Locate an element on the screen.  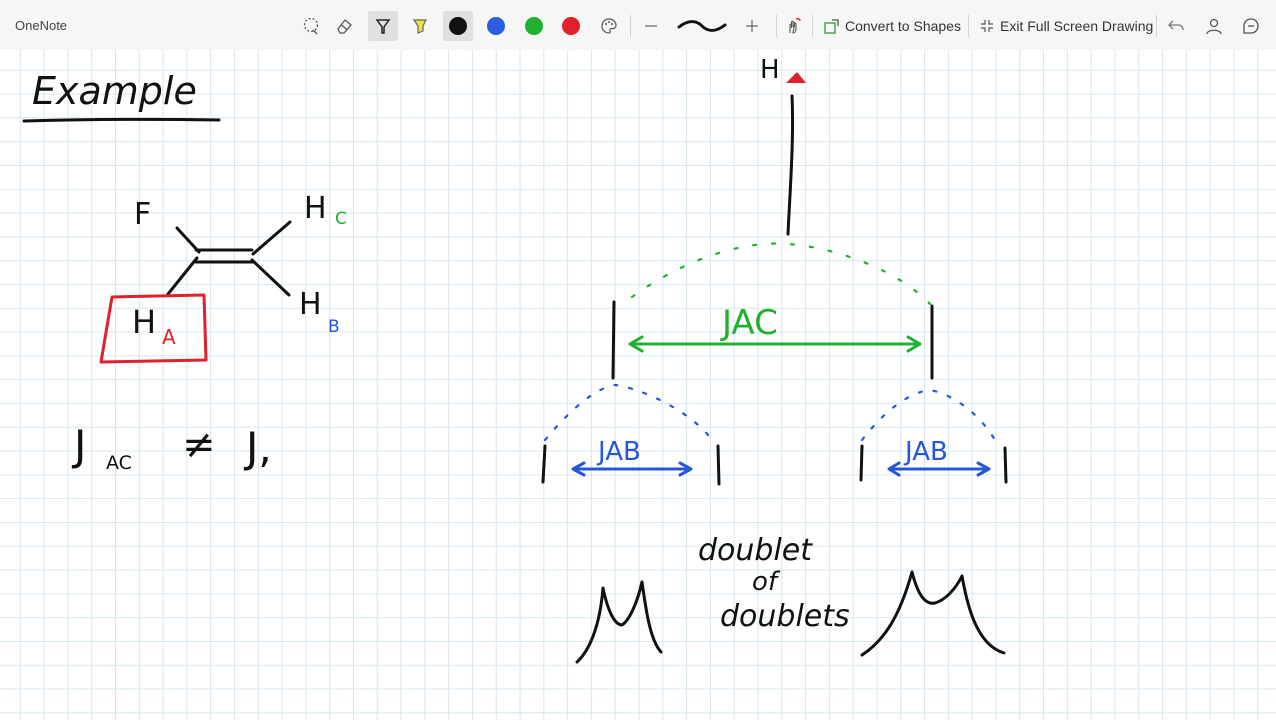
hand-replay-icon is located at coordinates (795, 25).